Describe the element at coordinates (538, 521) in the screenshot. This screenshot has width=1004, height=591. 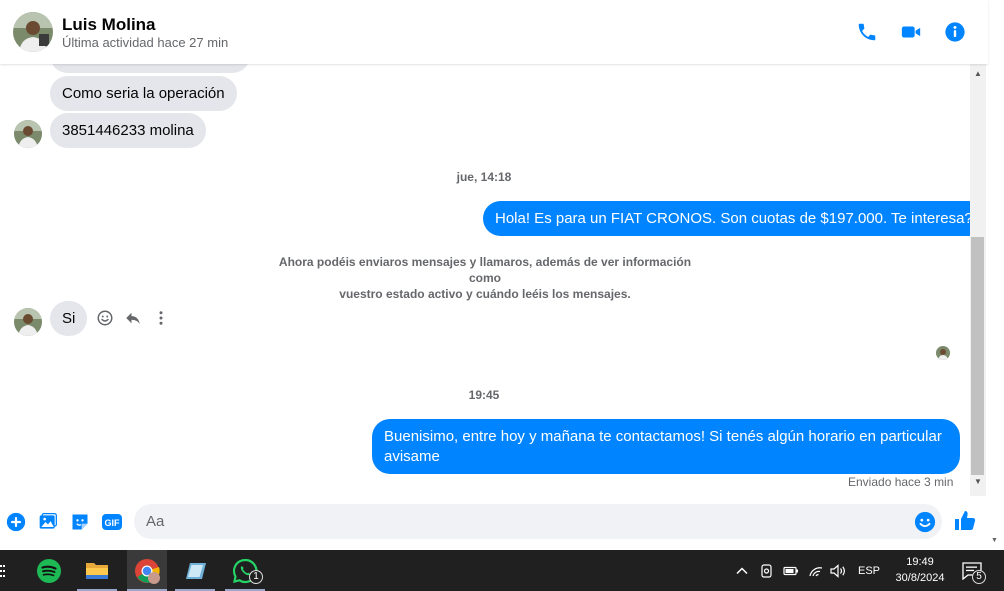
I see `message-input` at that location.